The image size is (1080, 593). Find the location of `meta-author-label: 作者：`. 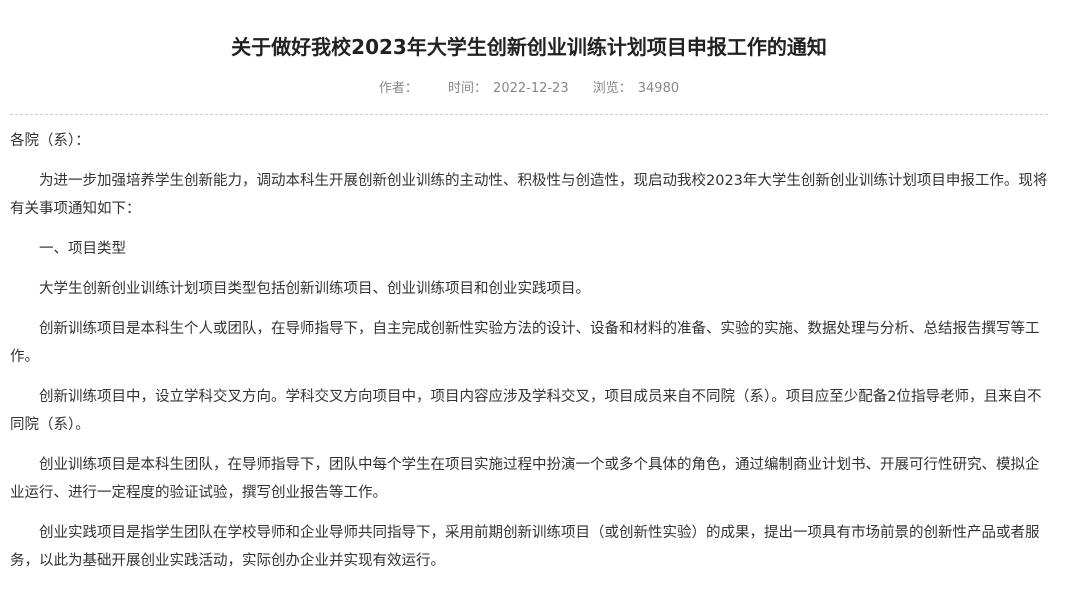

meta-author-label: 作者： is located at coordinates (398, 88).